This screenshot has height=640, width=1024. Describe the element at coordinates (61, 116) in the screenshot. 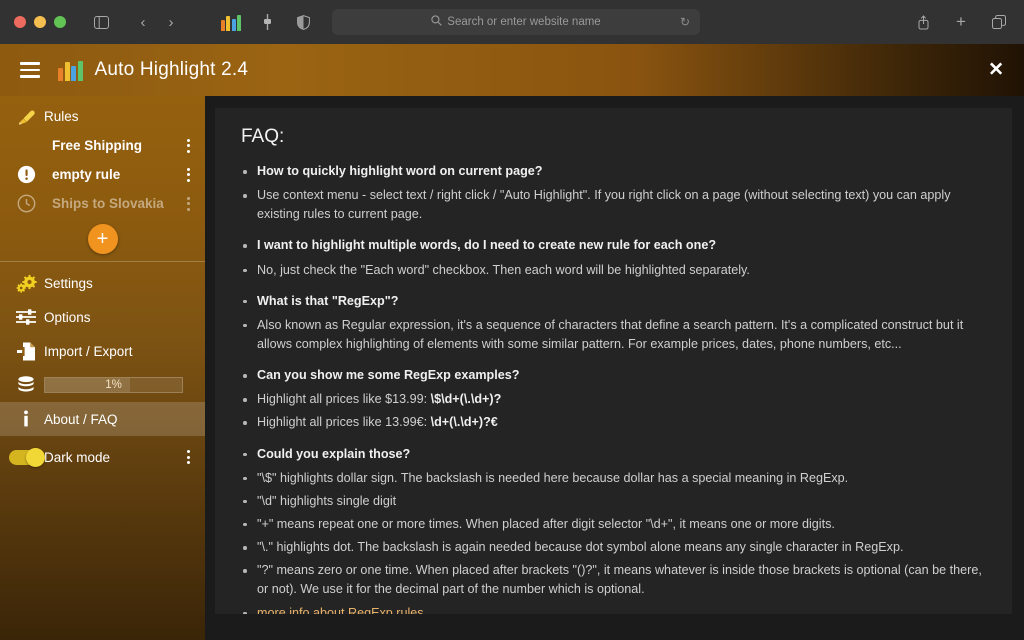

I see `sidebar-rules-label: Rules` at that location.